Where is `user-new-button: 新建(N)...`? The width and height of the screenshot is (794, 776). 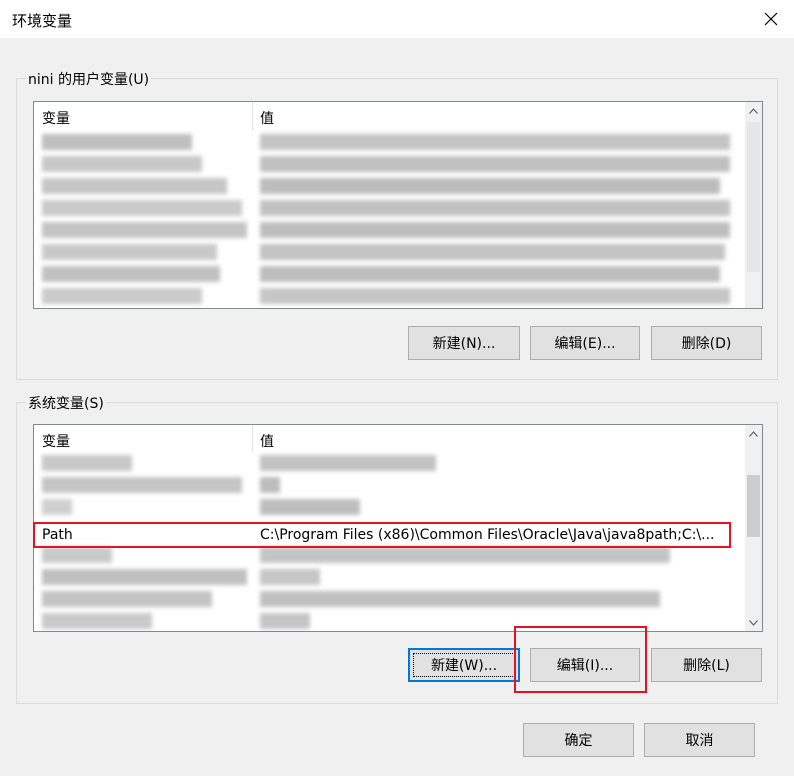
user-new-button: 新建(N)... is located at coordinates (464, 343).